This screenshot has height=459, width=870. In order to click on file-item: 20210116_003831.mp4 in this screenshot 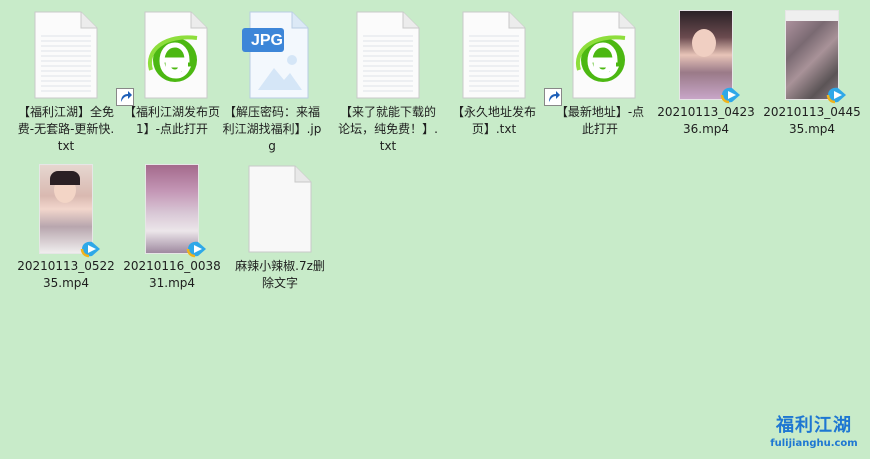, I will do `click(172, 228)`.